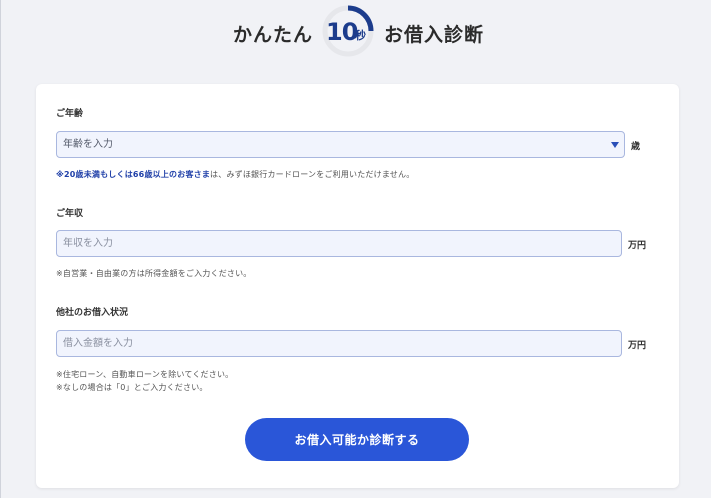 The height and width of the screenshot is (498, 711). What do you see at coordinates (357, 439) in the screenshot?
I see `diagnose-button: お借入可能か診断する` at bounding box center [357, 439].